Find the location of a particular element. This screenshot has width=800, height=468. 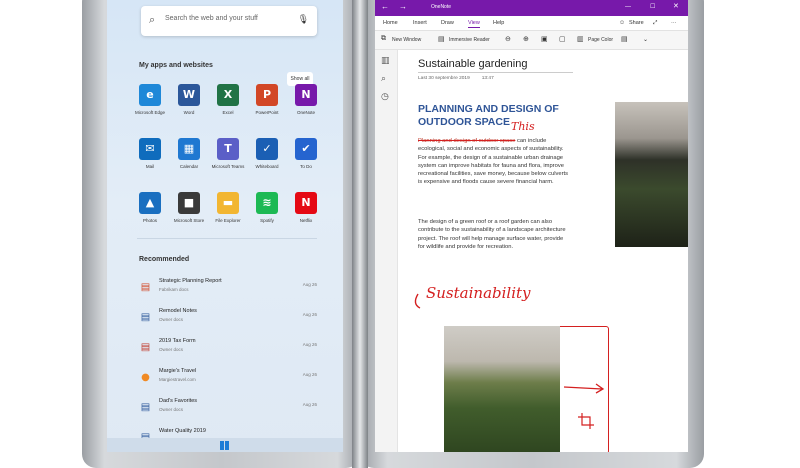

new-window-button: New Window is located at coordinates (406, 40).